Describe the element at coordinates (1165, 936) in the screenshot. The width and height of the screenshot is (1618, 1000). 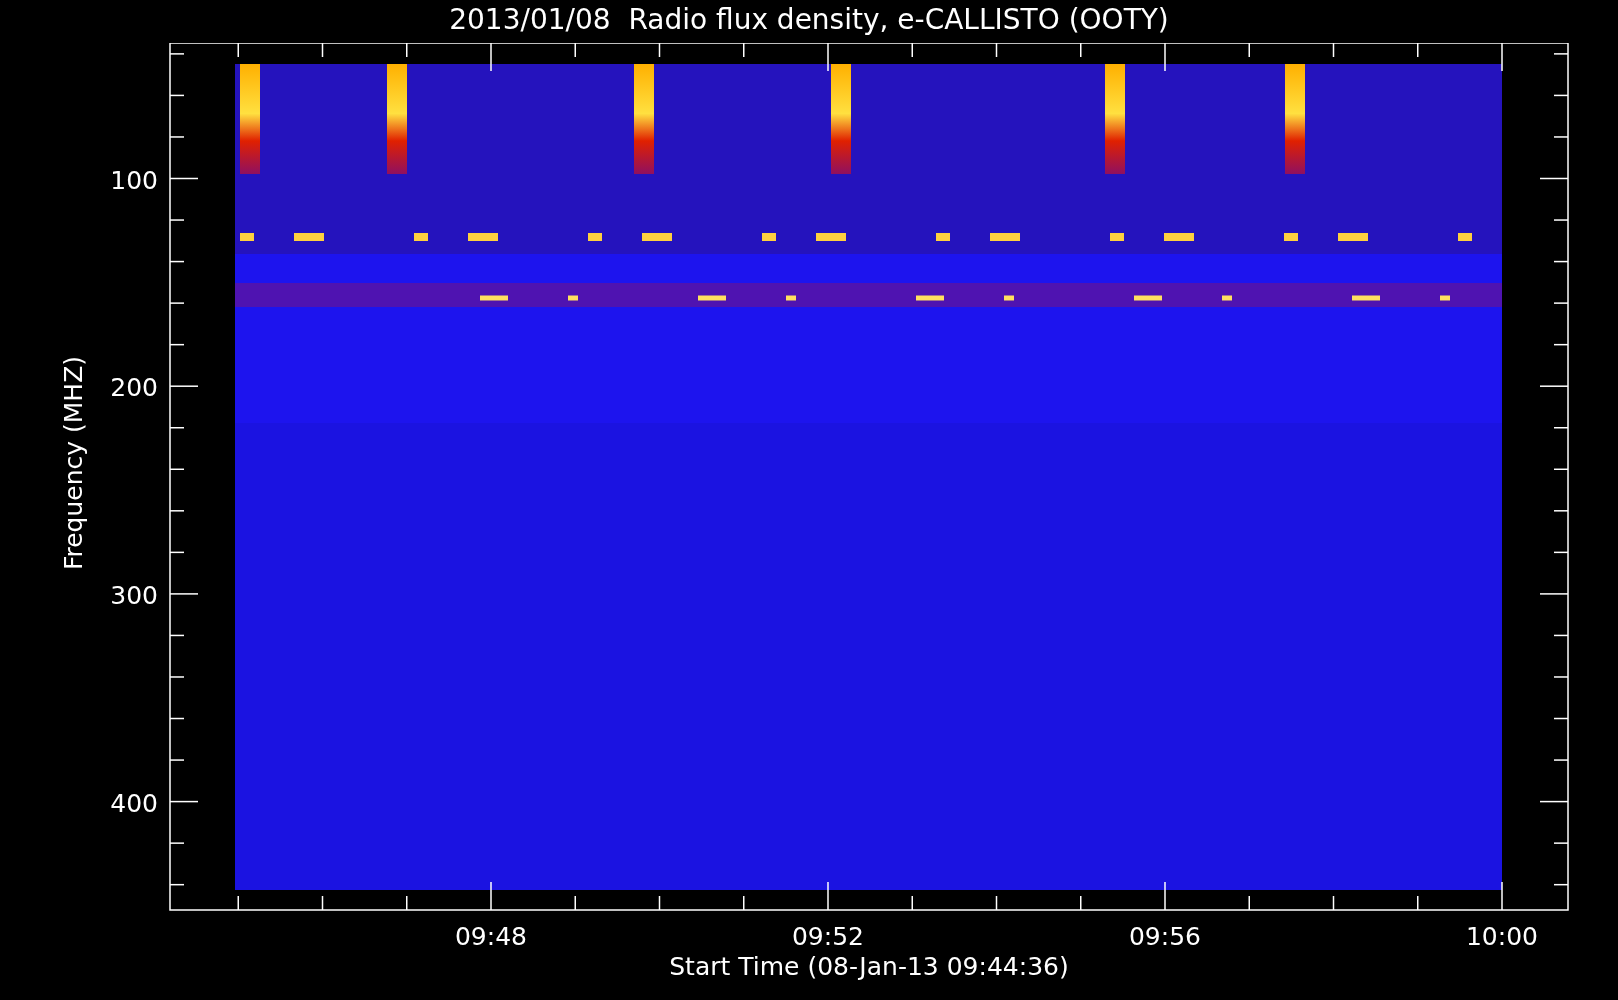
I see `tick-label: 09:56` at that location.